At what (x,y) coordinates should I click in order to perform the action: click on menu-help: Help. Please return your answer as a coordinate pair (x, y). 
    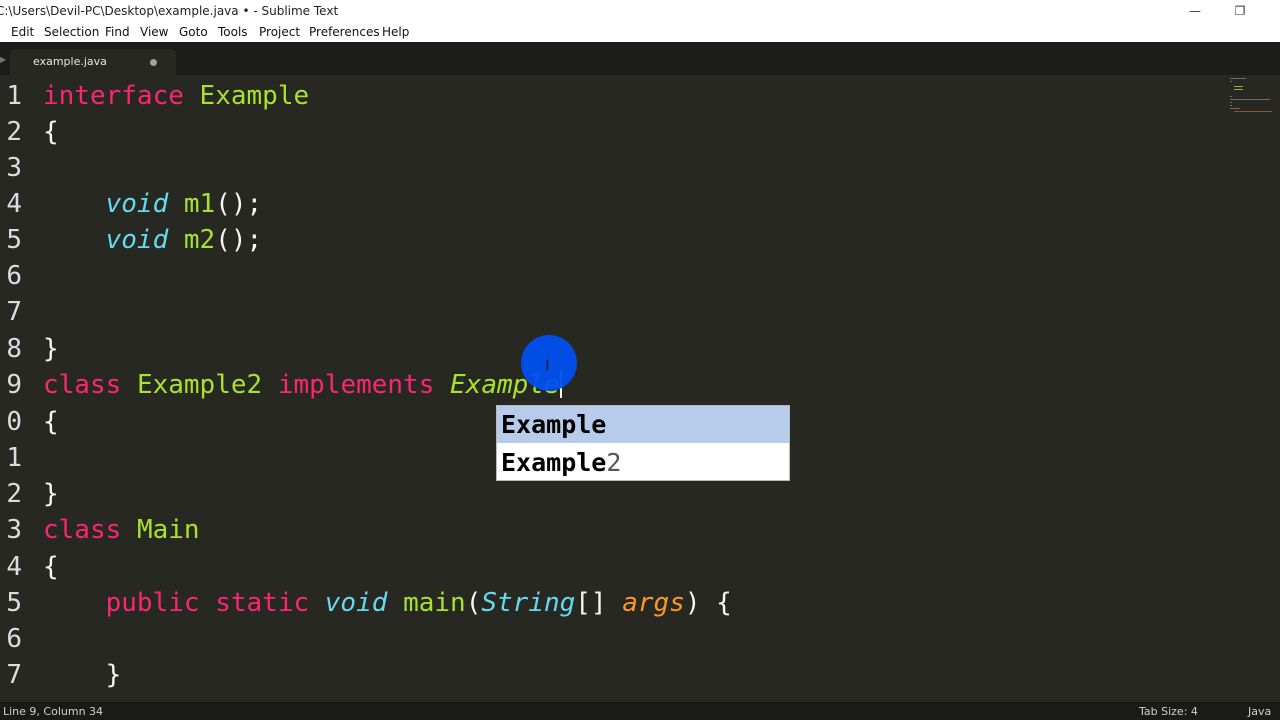
    Looking at the image, I should click on (395, 32).